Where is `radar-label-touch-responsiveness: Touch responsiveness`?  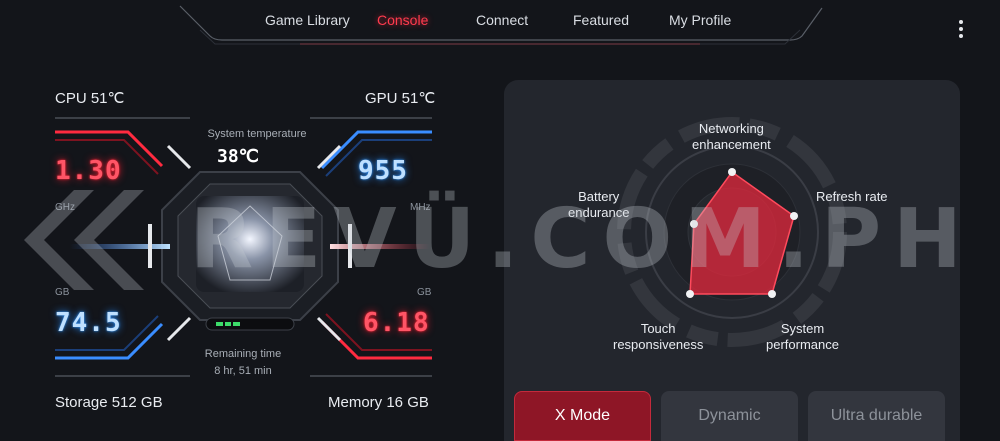
radar-label-touch-responsiveness: Touch responsiveness is located at coordinates (658, 336).